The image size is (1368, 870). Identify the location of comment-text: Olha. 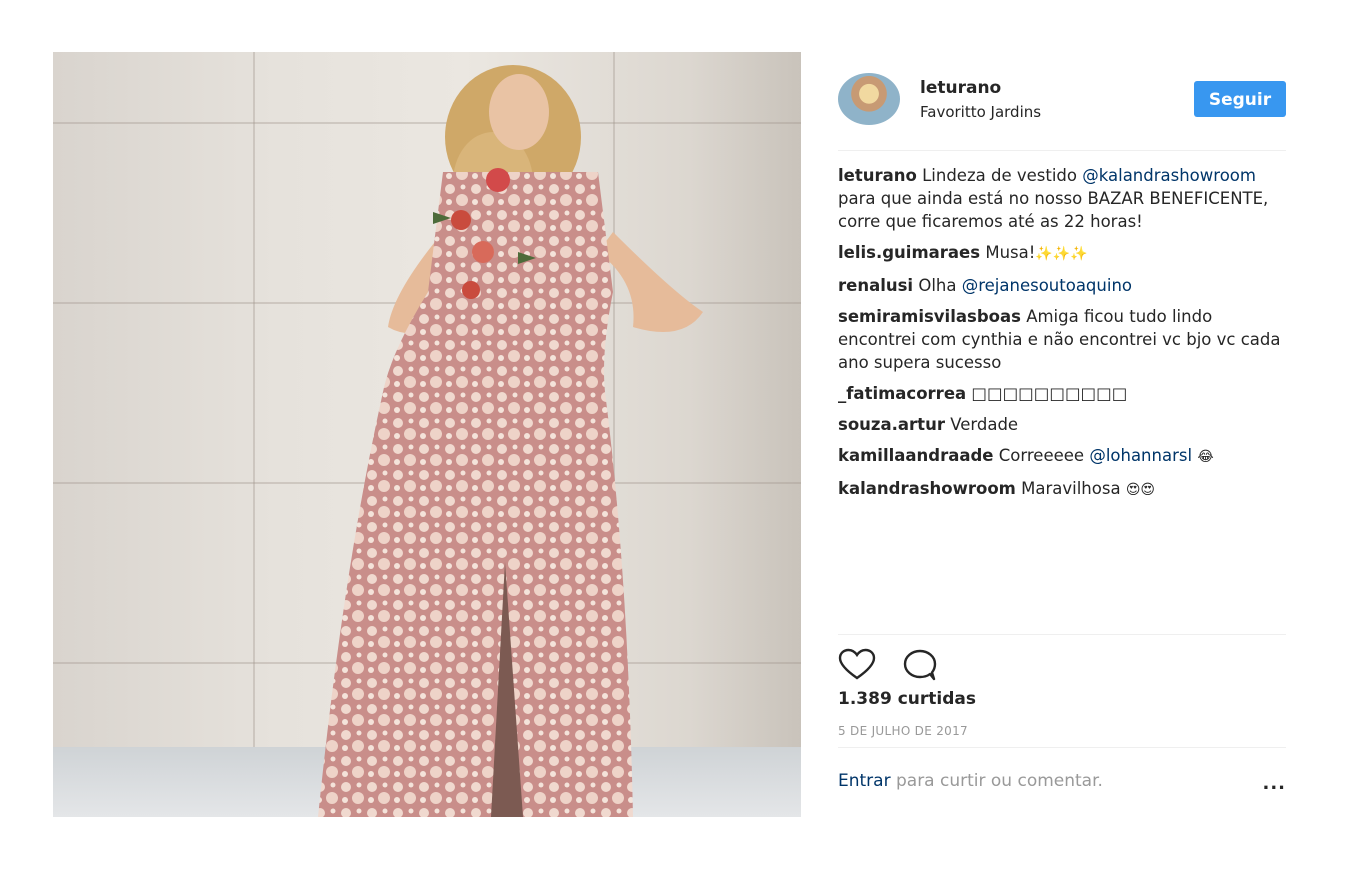
(940, 285).